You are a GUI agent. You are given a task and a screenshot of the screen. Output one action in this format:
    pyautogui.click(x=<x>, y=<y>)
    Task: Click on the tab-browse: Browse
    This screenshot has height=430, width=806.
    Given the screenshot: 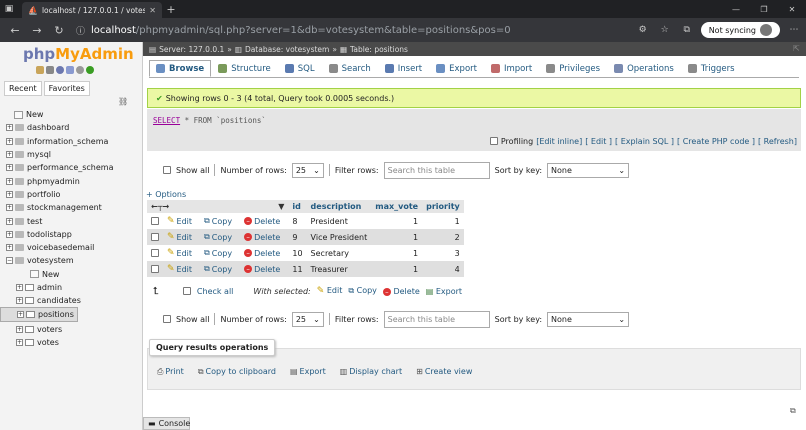 What is the action you would take?
    pyautogui.click(x=180, y=68)
    